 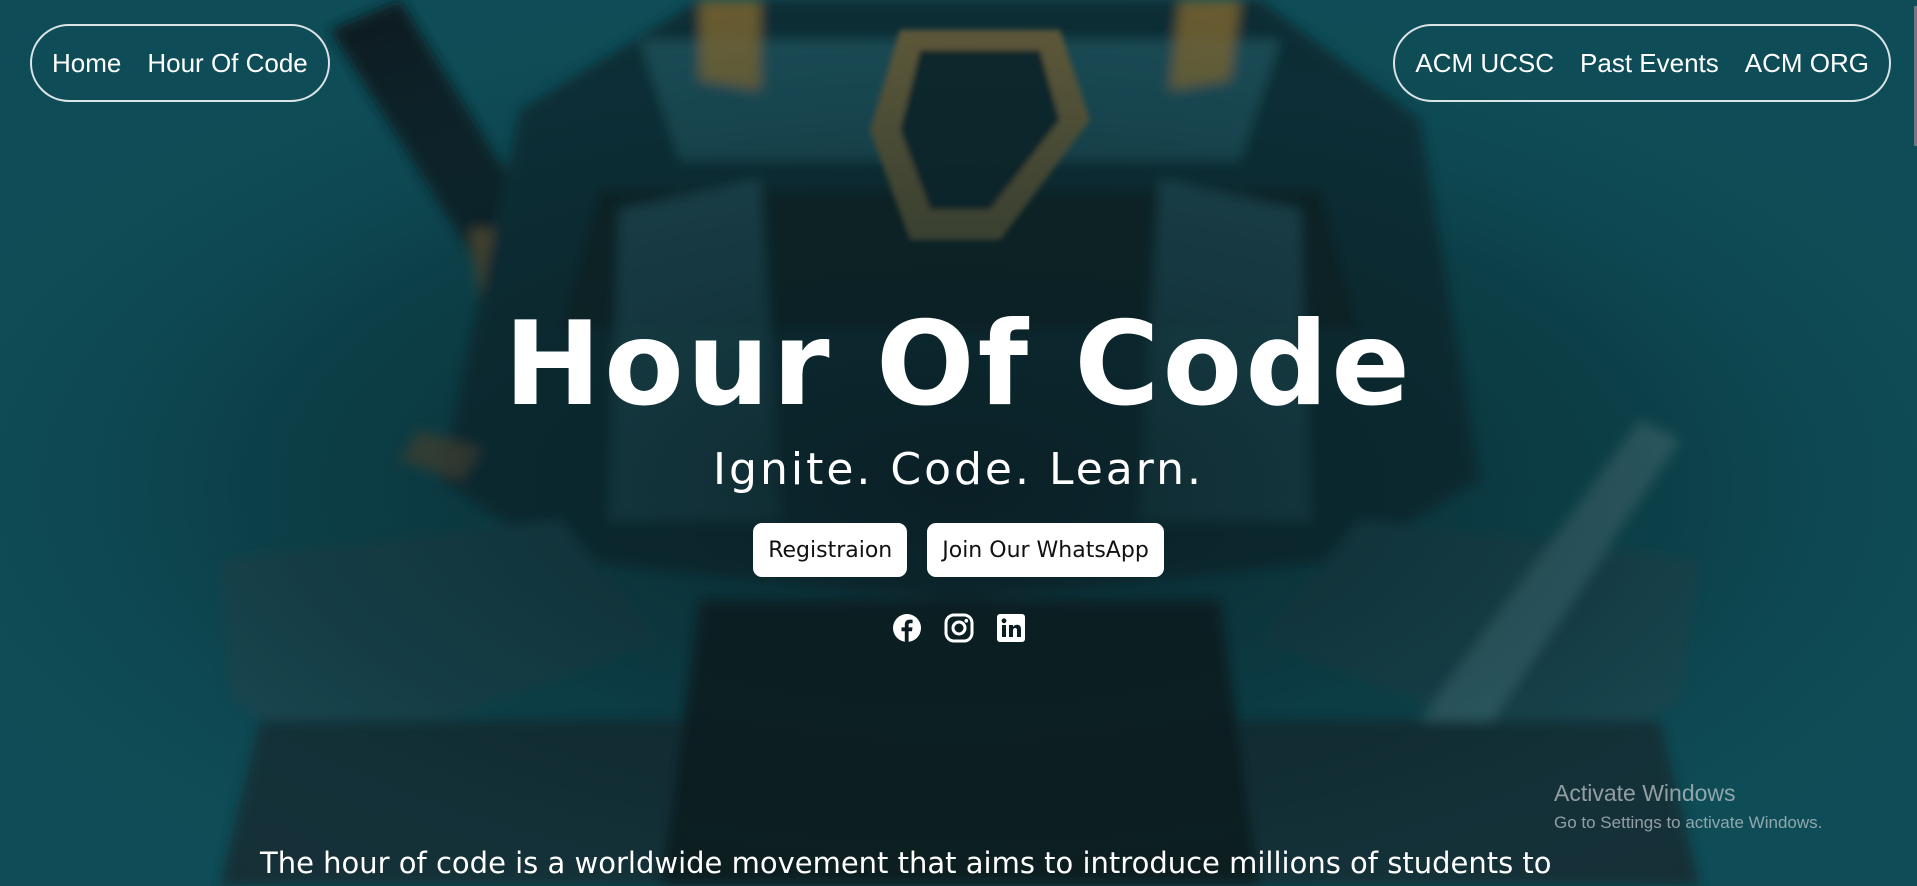 I want to click on hero-buttons: Registraion Join Our WhatsApp, so click(x=958, y=550).